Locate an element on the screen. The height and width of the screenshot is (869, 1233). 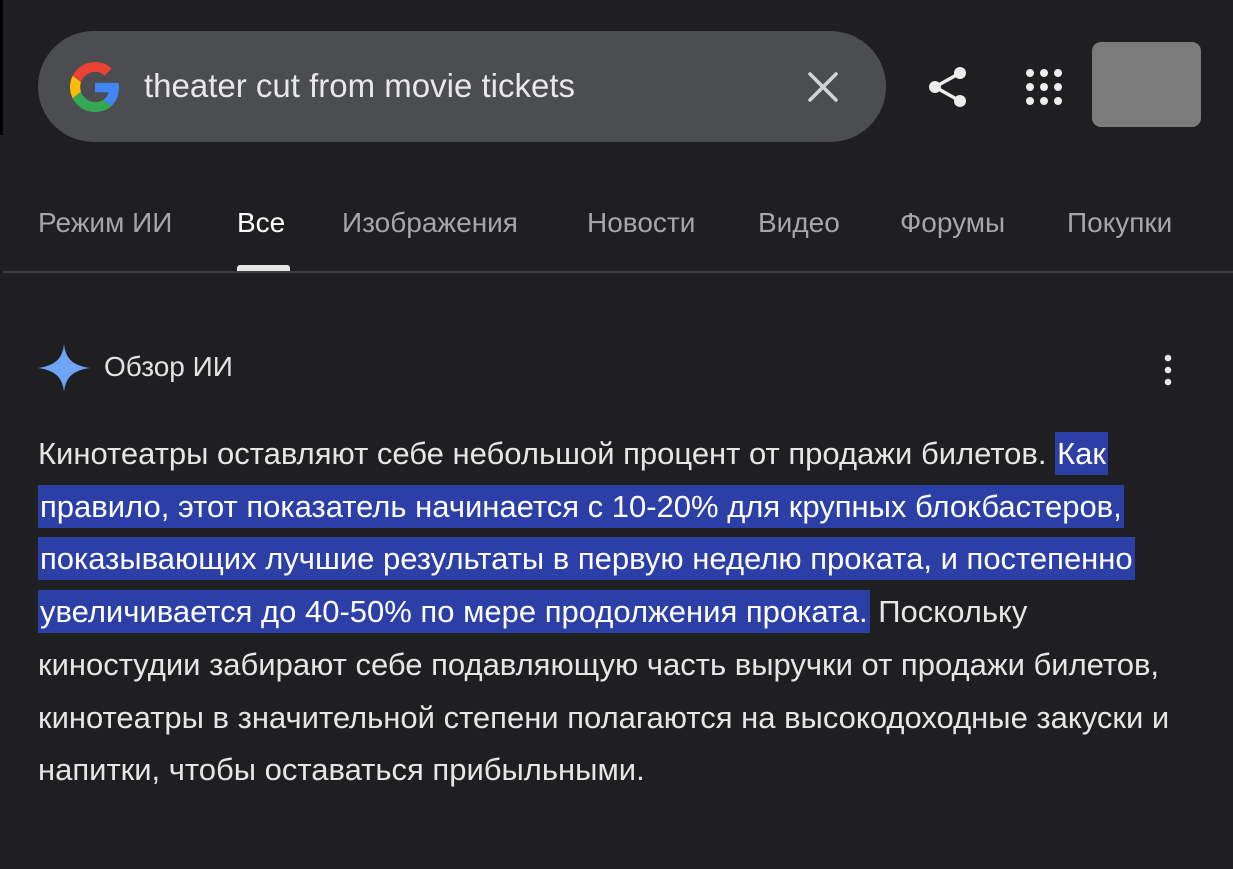
sparkle-icon is located at coordinates (64, 368).